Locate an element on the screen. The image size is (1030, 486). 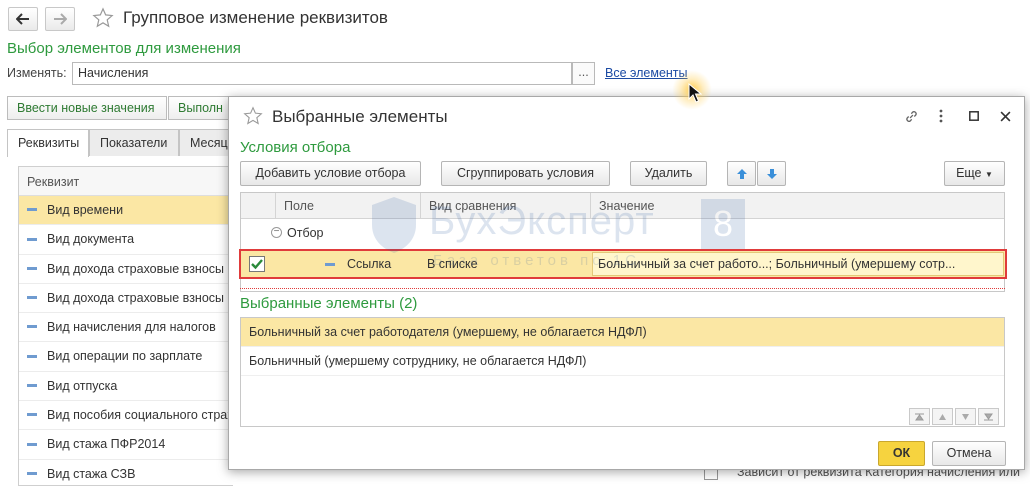
list-item: Вид пособия социального страхования is located at coordinates (126, 416).